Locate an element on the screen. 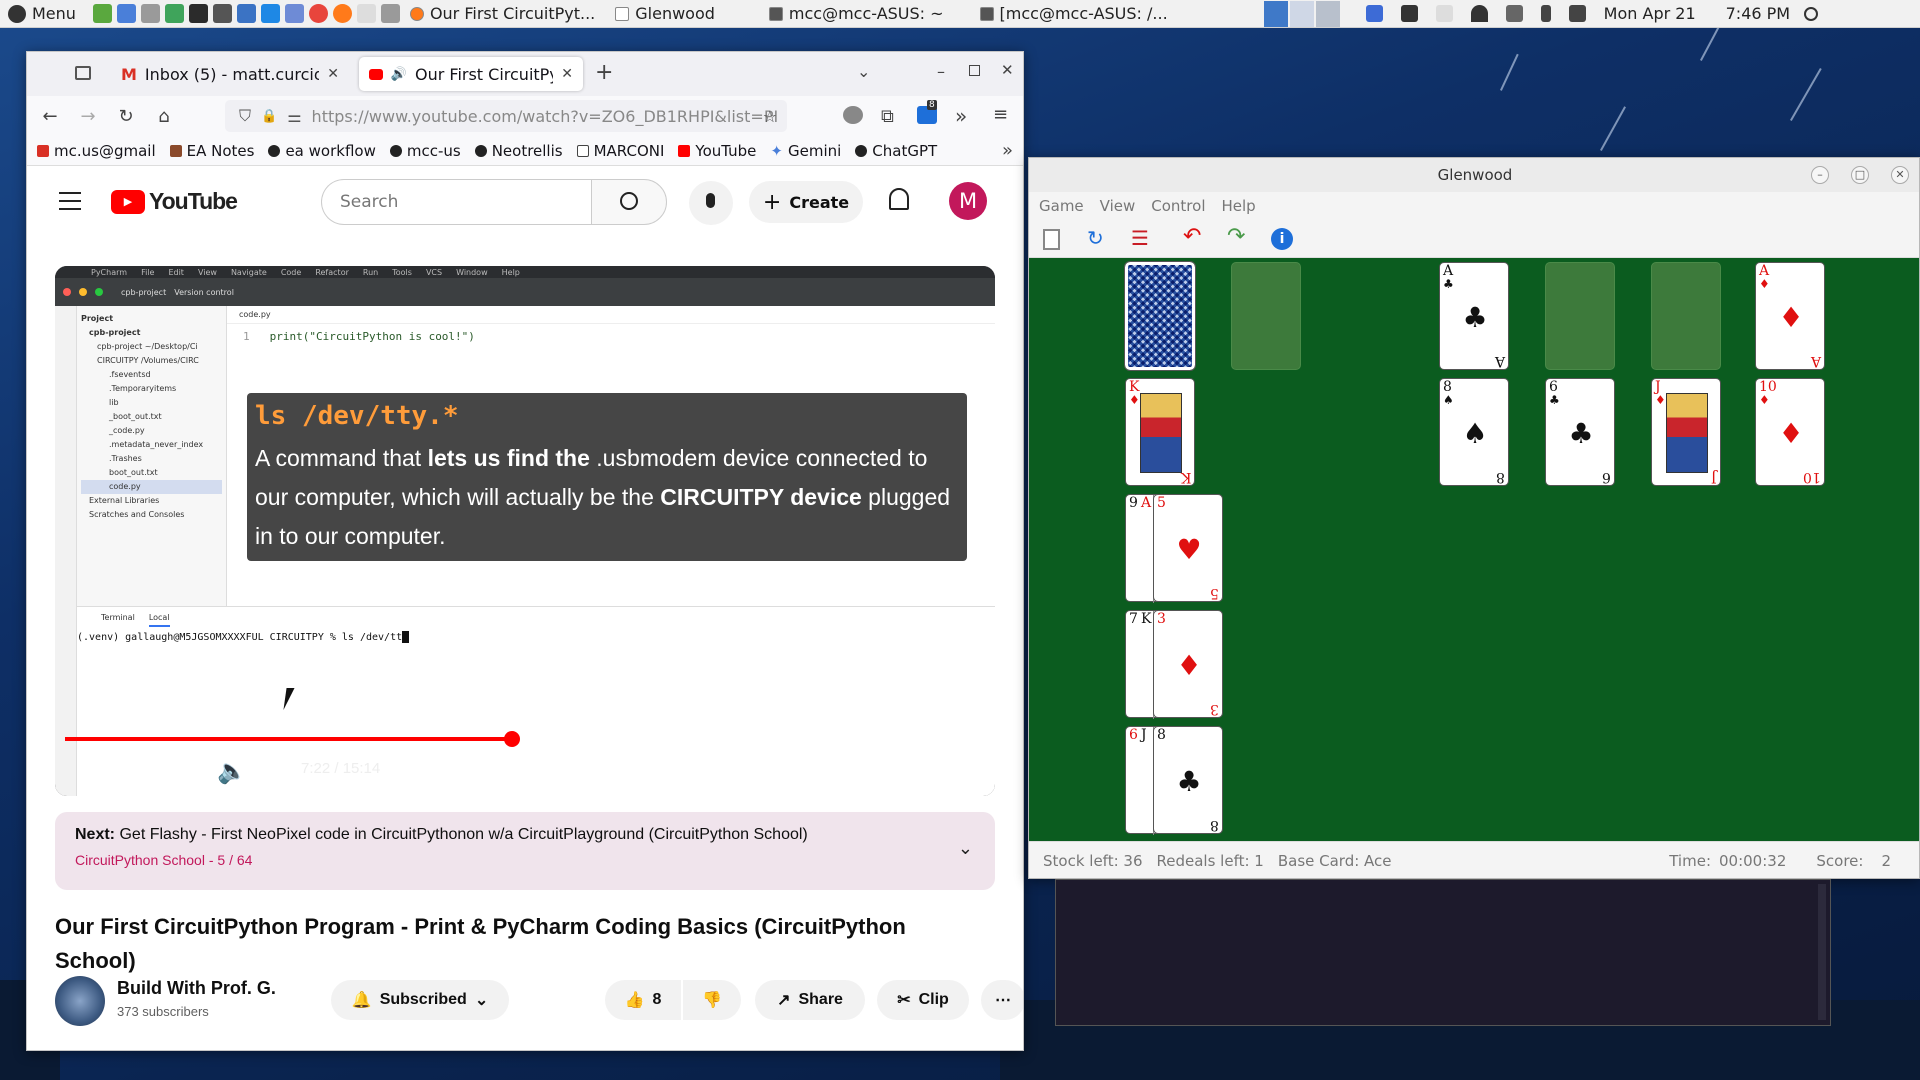 This screenshot has width=1920, height=1080. power-icon is located at coordinates (1811, 13).